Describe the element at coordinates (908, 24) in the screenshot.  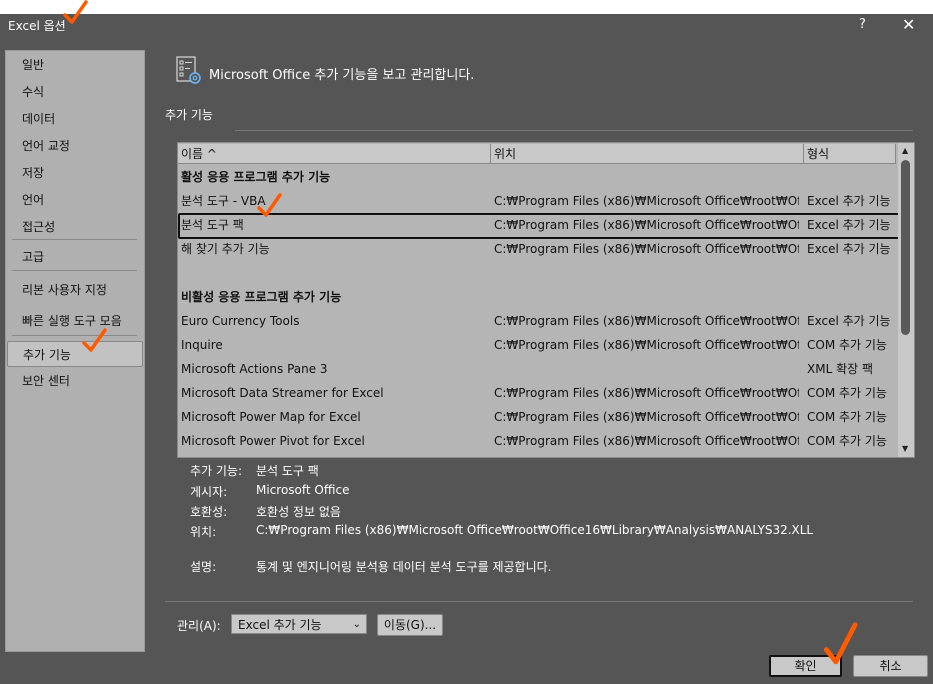
I see `close-button: ✕` at that location.